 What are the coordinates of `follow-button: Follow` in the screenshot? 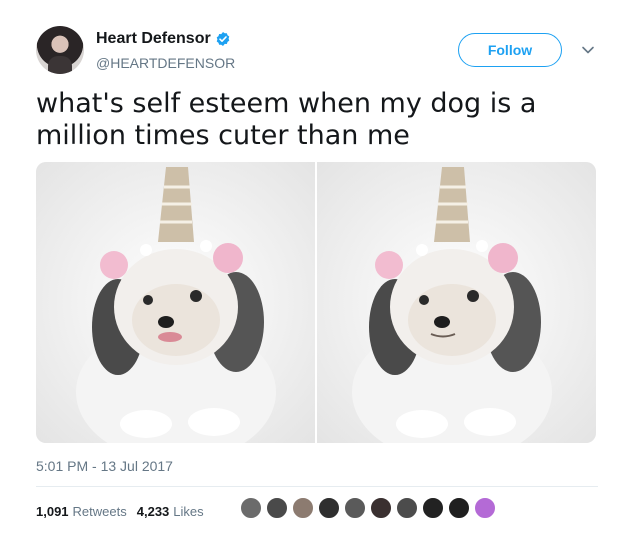 It's located at (510, 50).